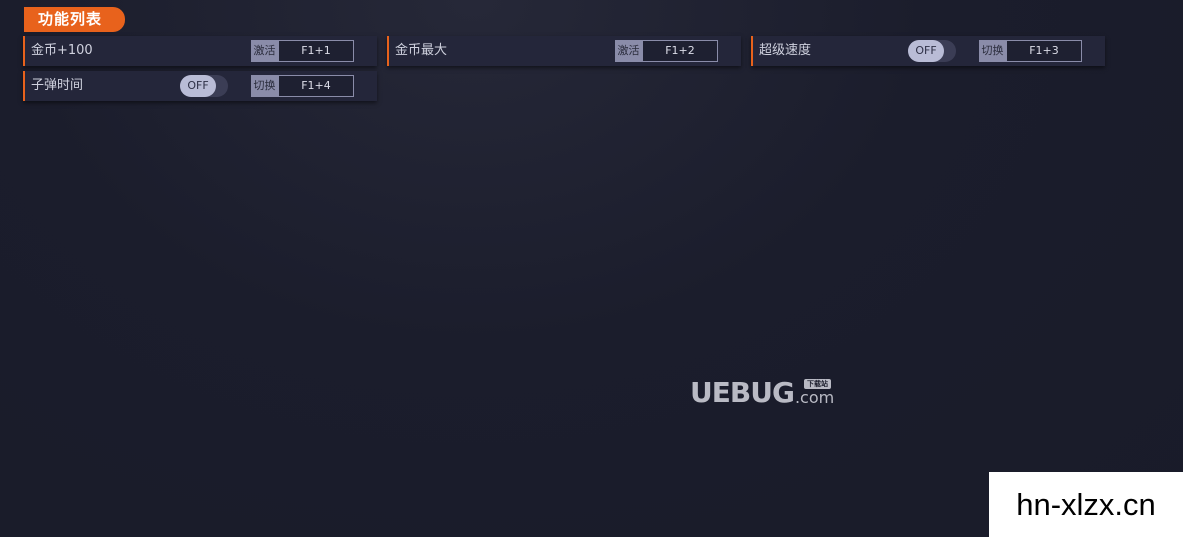 The width and height of the screenshot is (1183, 537). I want to click on hotkey-field: F1+1, so click(316, 51).